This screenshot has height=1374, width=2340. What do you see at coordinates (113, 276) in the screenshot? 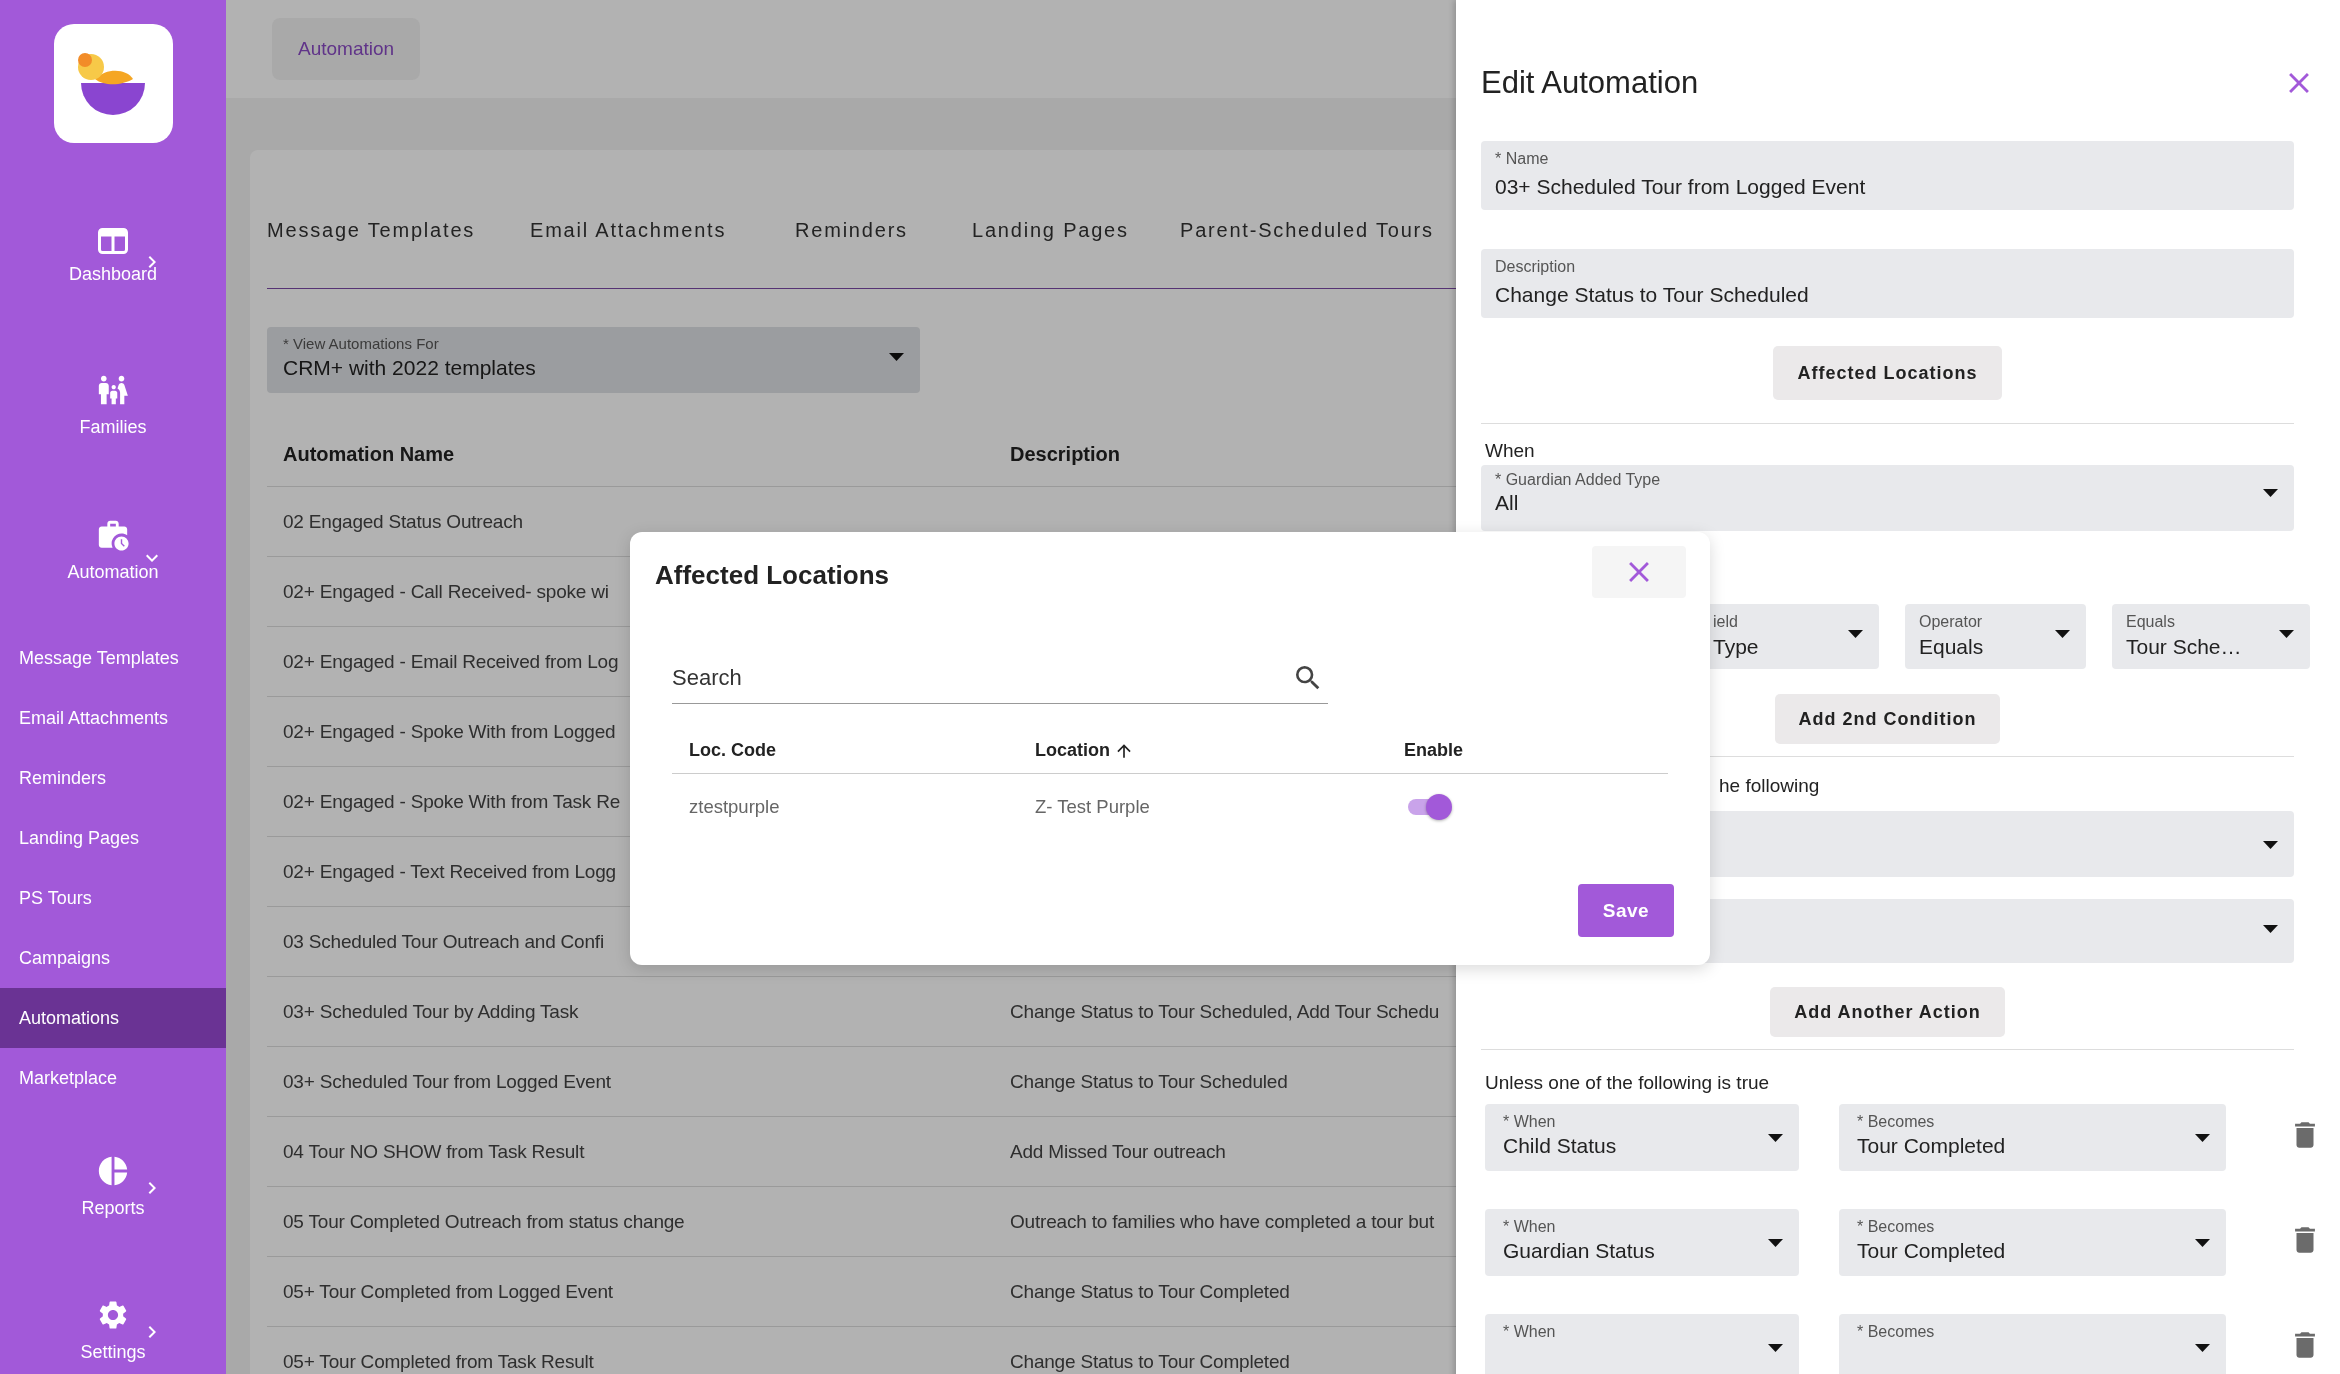
I see `nav-item: Dashboard` at bounding box center [113, 276].